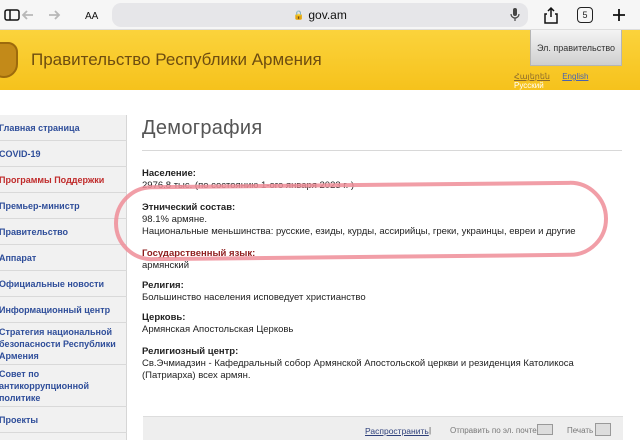 The height and width of the screenshot is (440, 640). I want to click on lang-armenian-link: Հայերեն, so click(532, 76).